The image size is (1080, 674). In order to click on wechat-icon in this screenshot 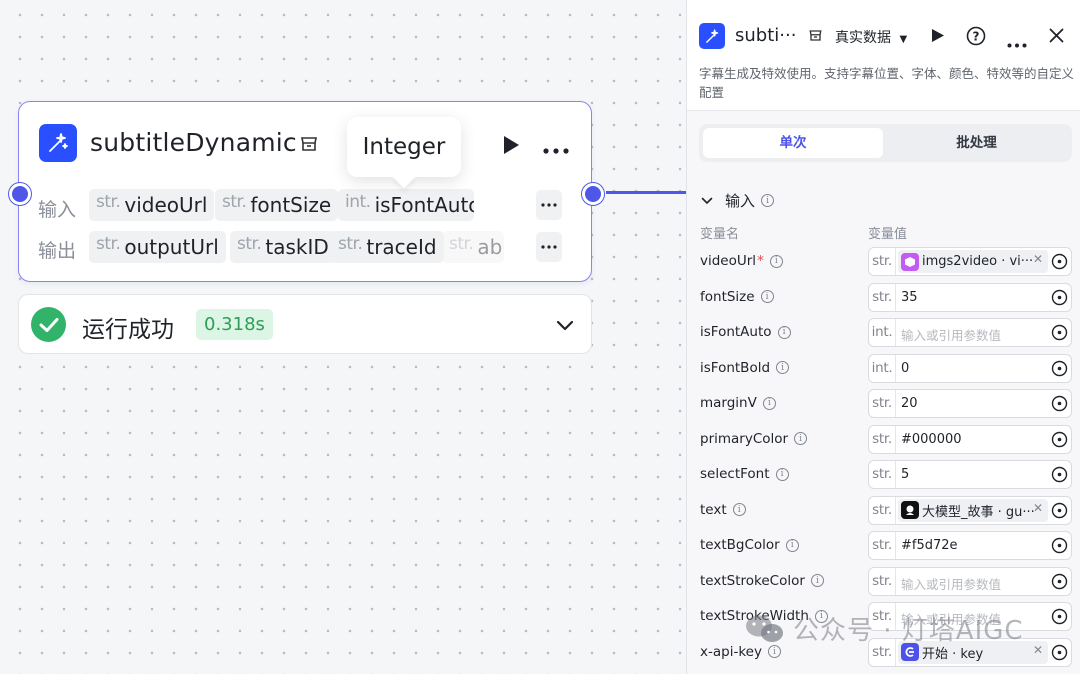, I will do `click(764, 628)`.